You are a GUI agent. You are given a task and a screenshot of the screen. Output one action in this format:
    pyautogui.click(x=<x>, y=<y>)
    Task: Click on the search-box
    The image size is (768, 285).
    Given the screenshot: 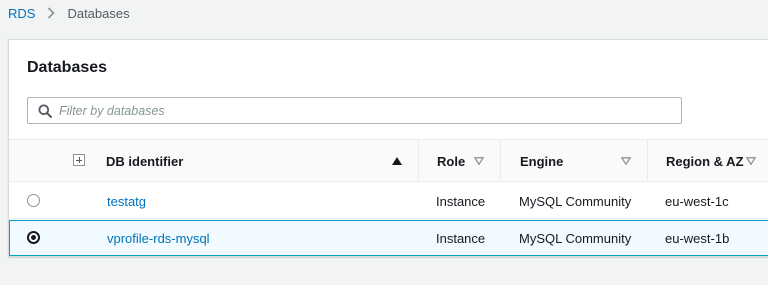 What is the action you would take?
    pyautogui.click(x=354, y=110)
    